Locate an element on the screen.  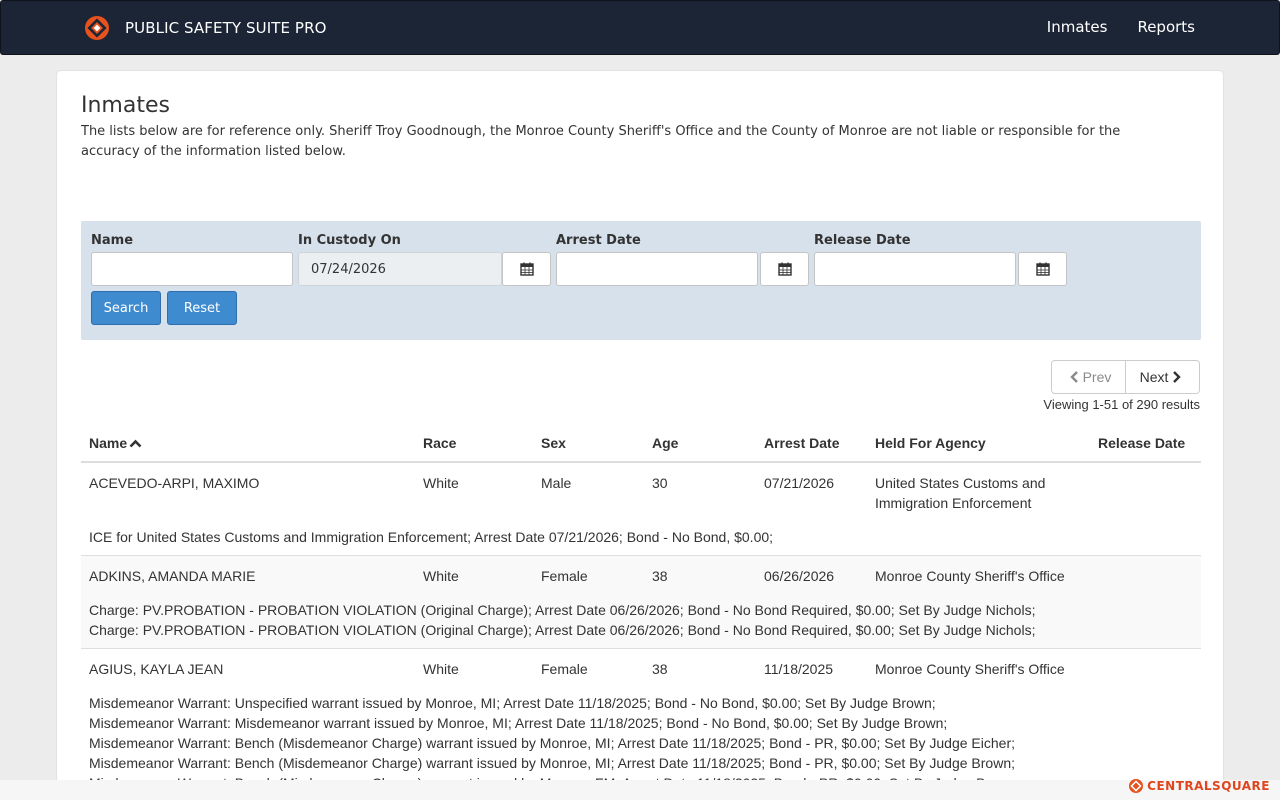
nav-link-inmates: Inmates is located at coordinates (1077, 27).